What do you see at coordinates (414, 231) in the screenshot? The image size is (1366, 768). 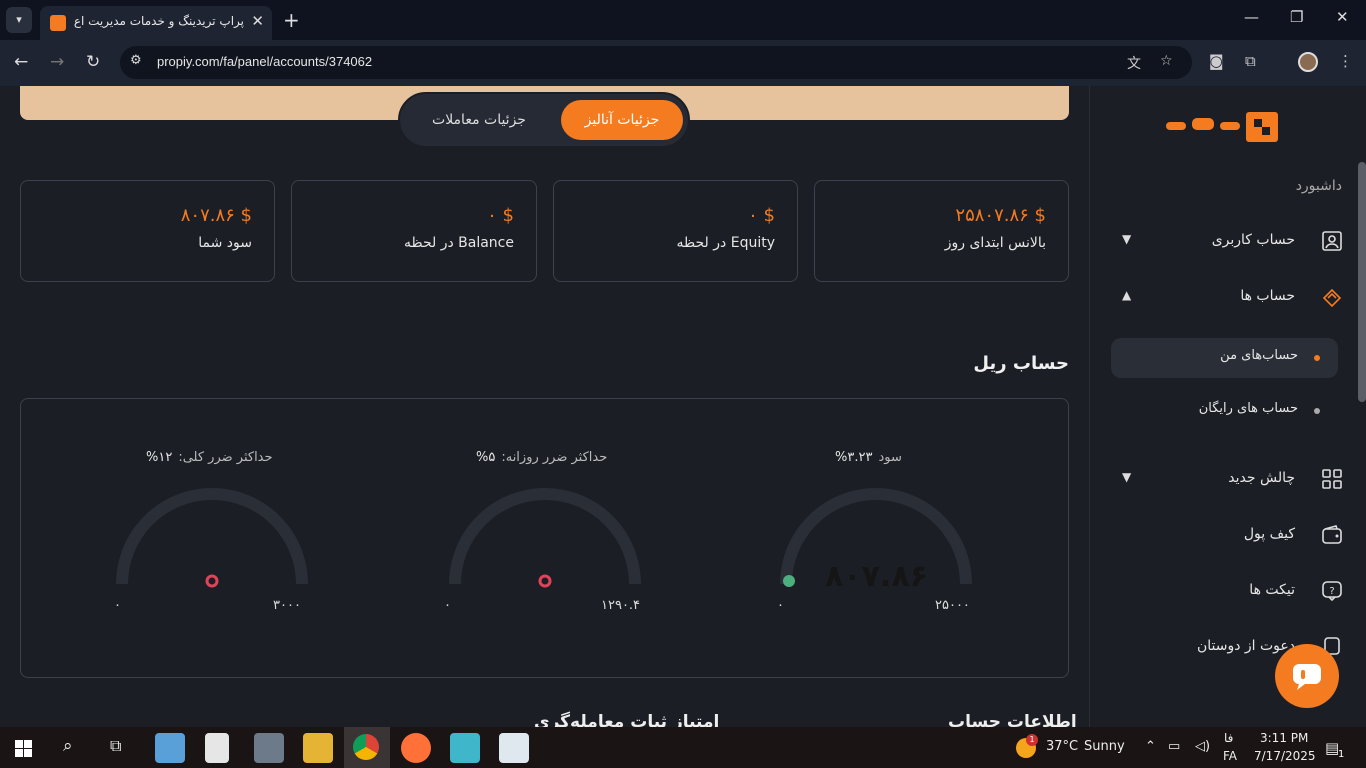 I see `stat-card-balance: $ ۰ Balance در لحظه` at bounding box center [414, 231].